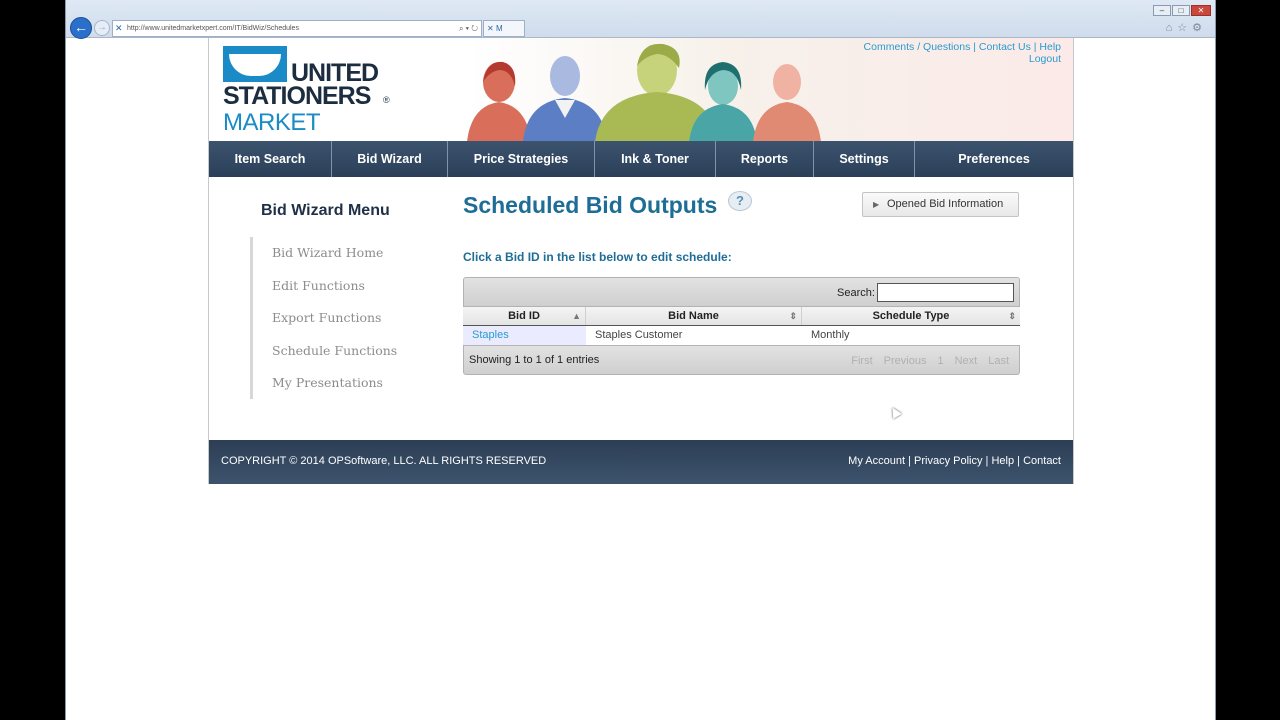  I want to click on schedule-type-cell: Monthly, so click(830, 335).